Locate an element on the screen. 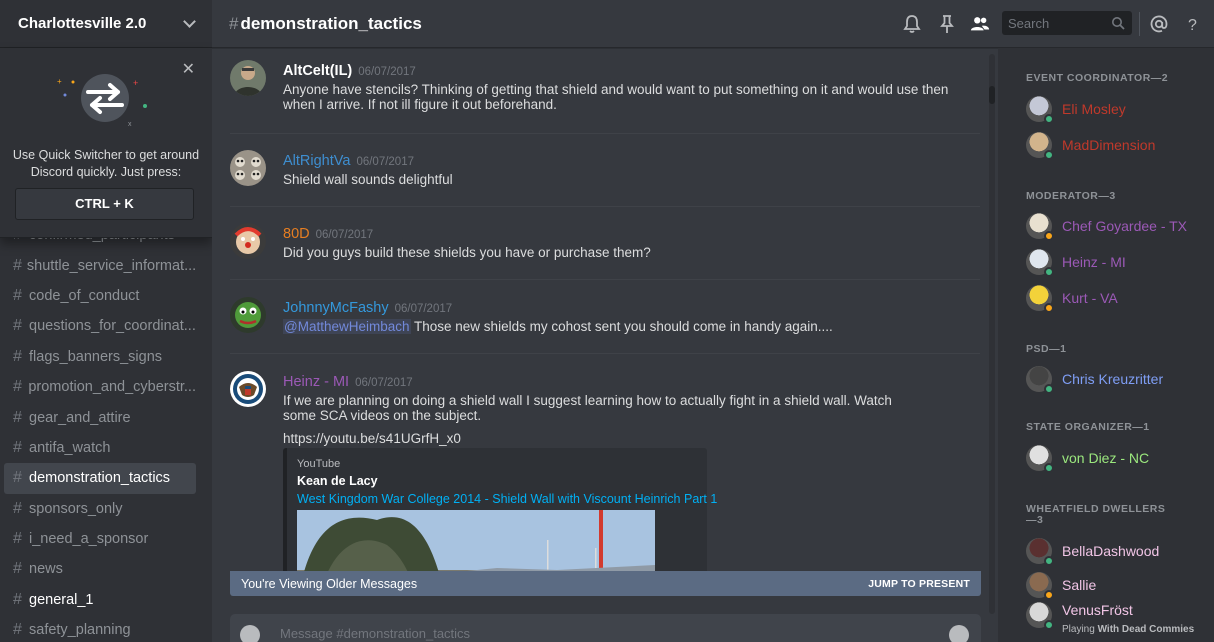 The image size is (1214, 642). username: 80D is located at coordinates (296, 234).